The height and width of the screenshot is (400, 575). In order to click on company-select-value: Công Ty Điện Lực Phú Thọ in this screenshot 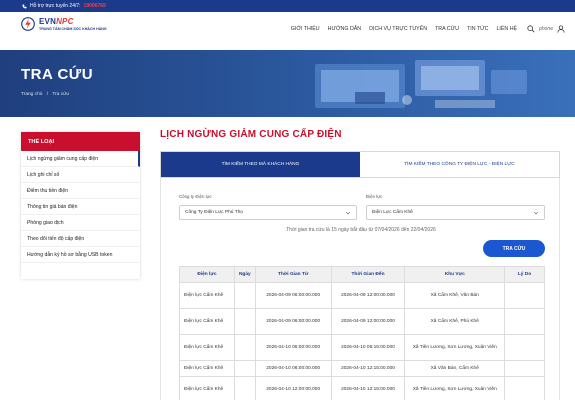, I will do `click(214, 212)`.